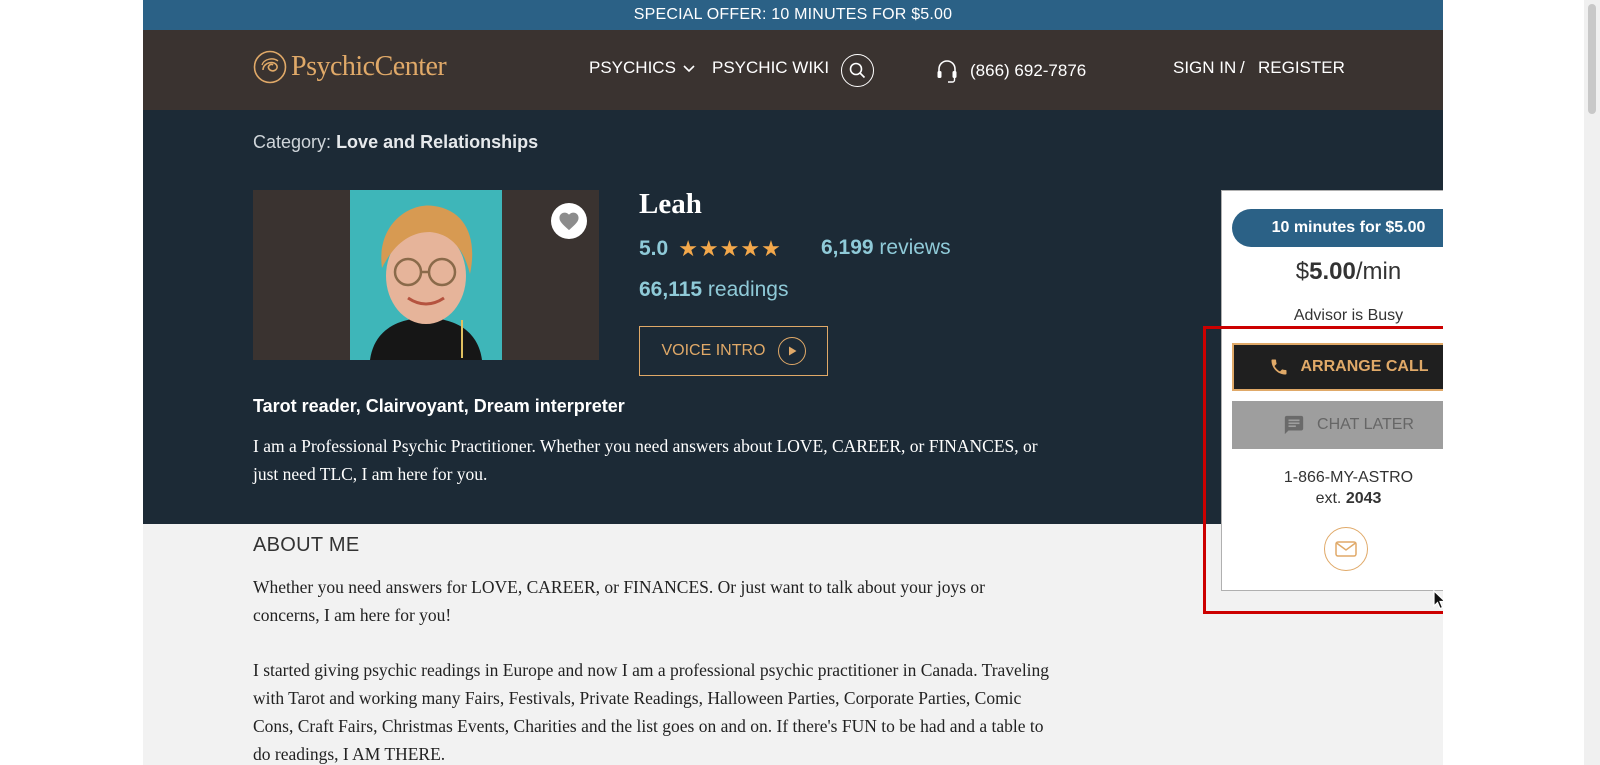  What do you see at coordinates (847, 247) in the screenshot?
I see `reviews-count: 6,199` at bounding box center [847, 247].